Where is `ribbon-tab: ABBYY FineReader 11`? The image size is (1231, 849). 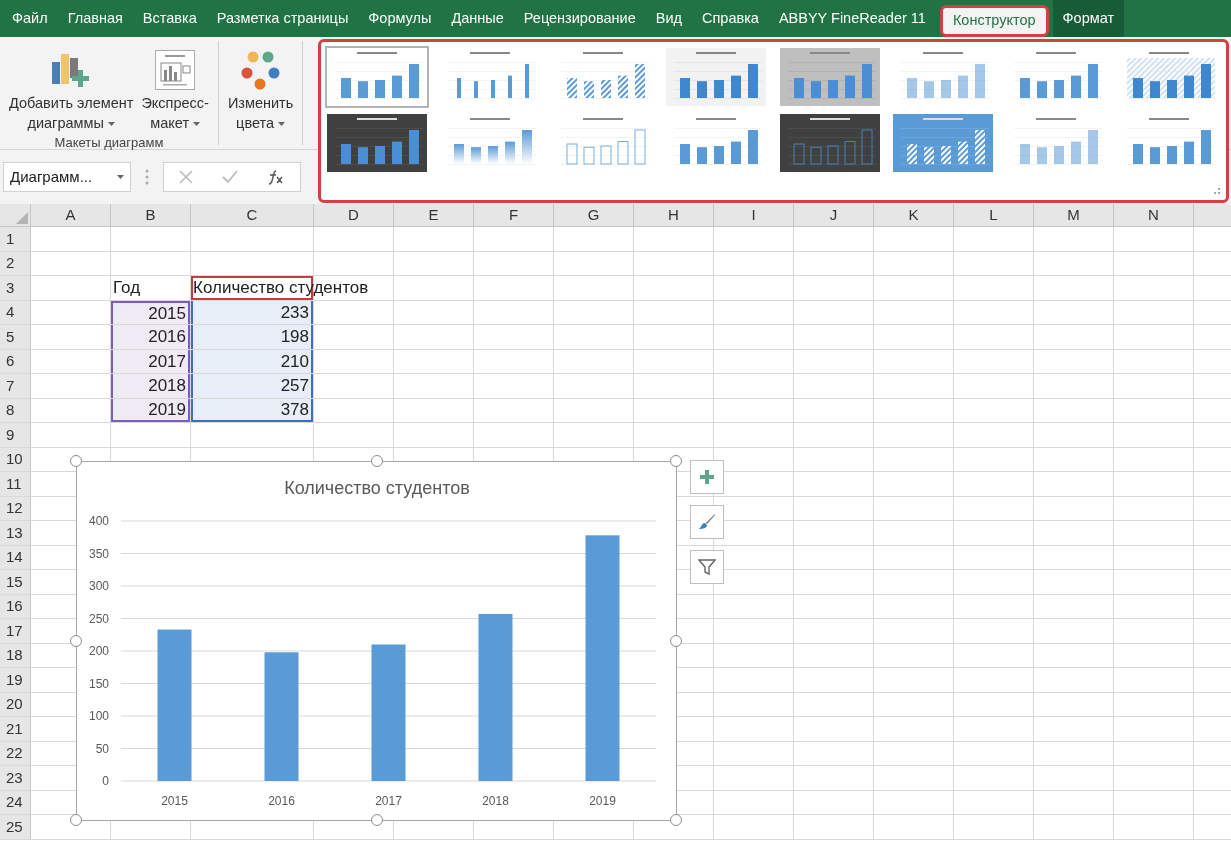
ribbon-tab: ABBYY FineReader 11 is located at coordinates (852, 18).